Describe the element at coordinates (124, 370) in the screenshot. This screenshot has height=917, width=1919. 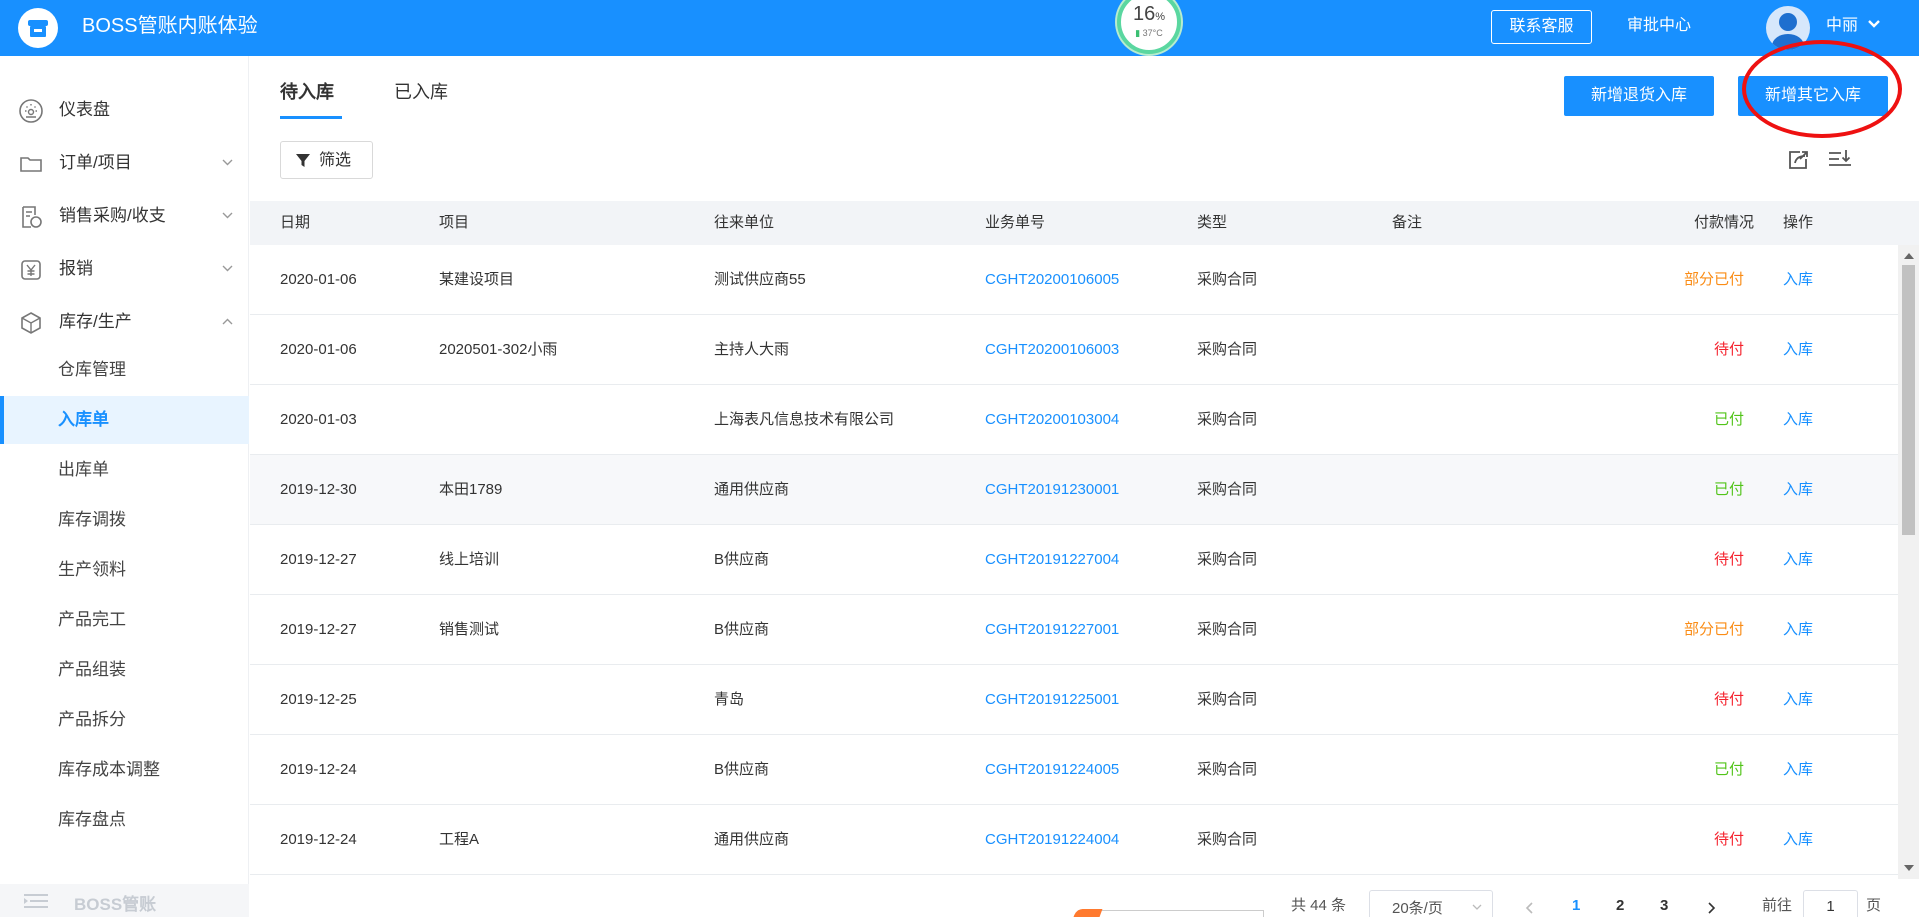
I see `sidebar-item-warehouse-management: 仓库管理` at that location.